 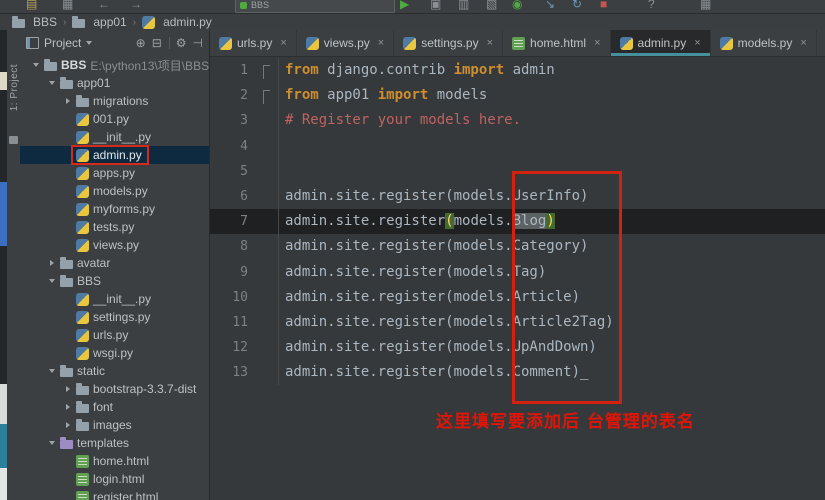 I want to click on tab-urls-py: urls.py ×, so click(x=253, y=43).